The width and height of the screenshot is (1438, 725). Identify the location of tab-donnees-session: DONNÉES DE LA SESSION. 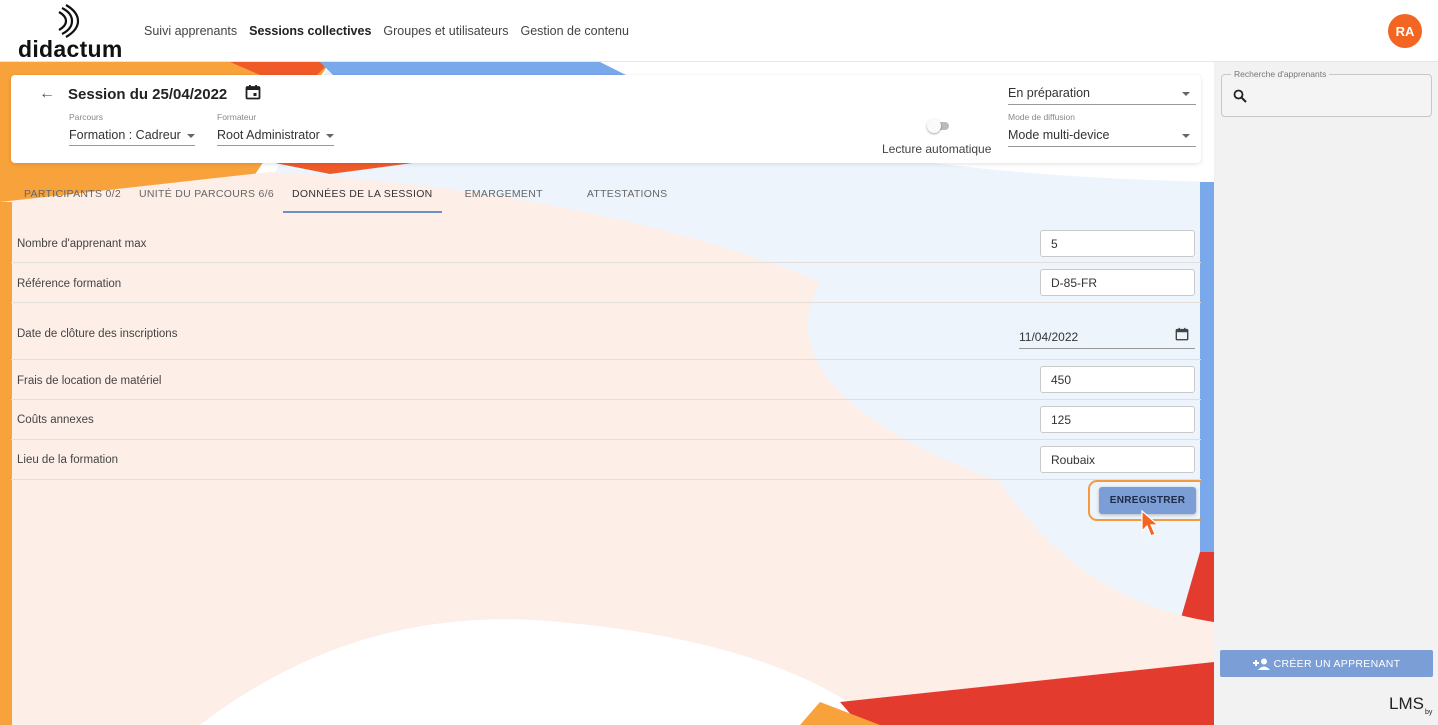
(362, 194).